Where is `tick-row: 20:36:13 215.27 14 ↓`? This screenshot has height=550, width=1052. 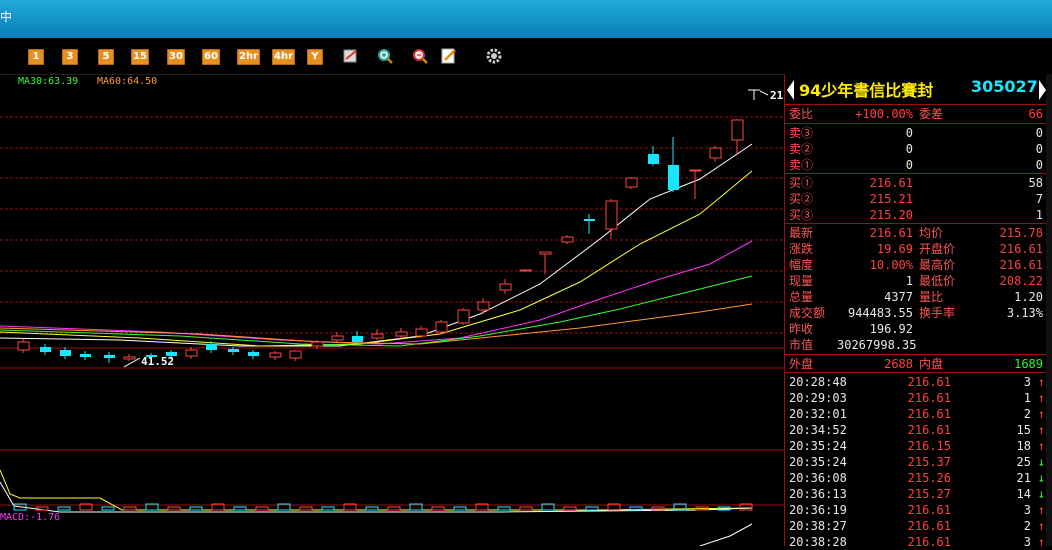 tick-row: 20:36:13 215.27 14 ↓ is located at coordinates (916, 494).